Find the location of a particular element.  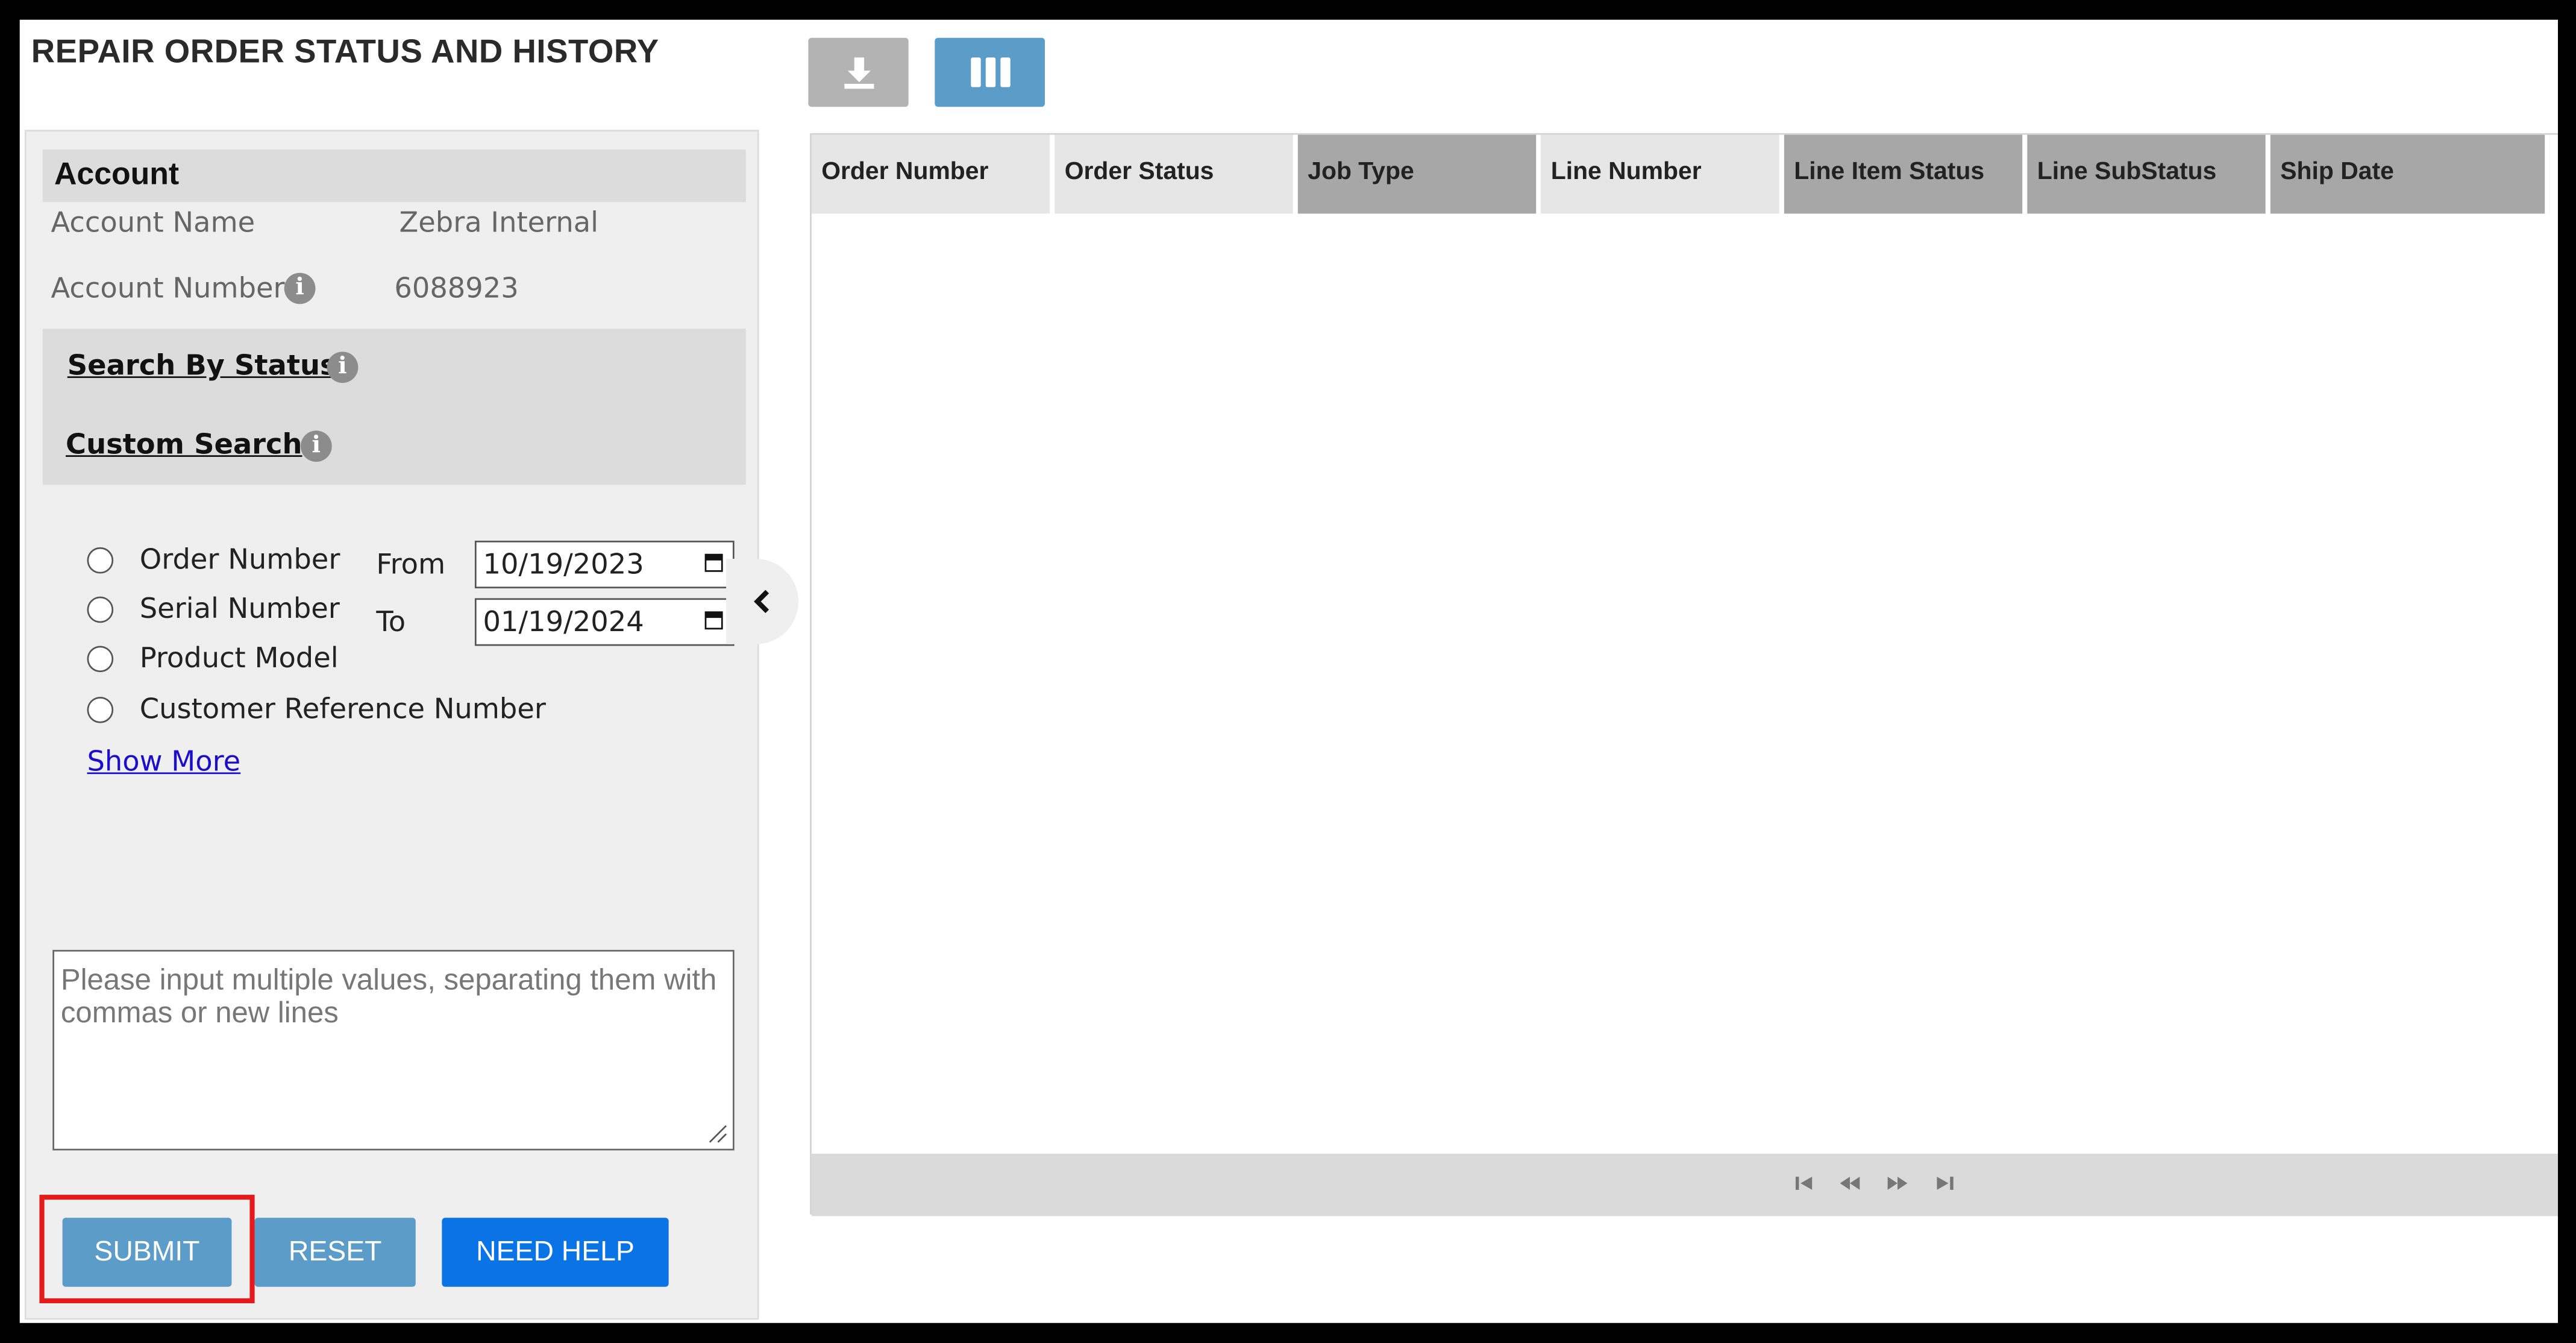

next-page-icon is located at coordinates (1897, 1184).